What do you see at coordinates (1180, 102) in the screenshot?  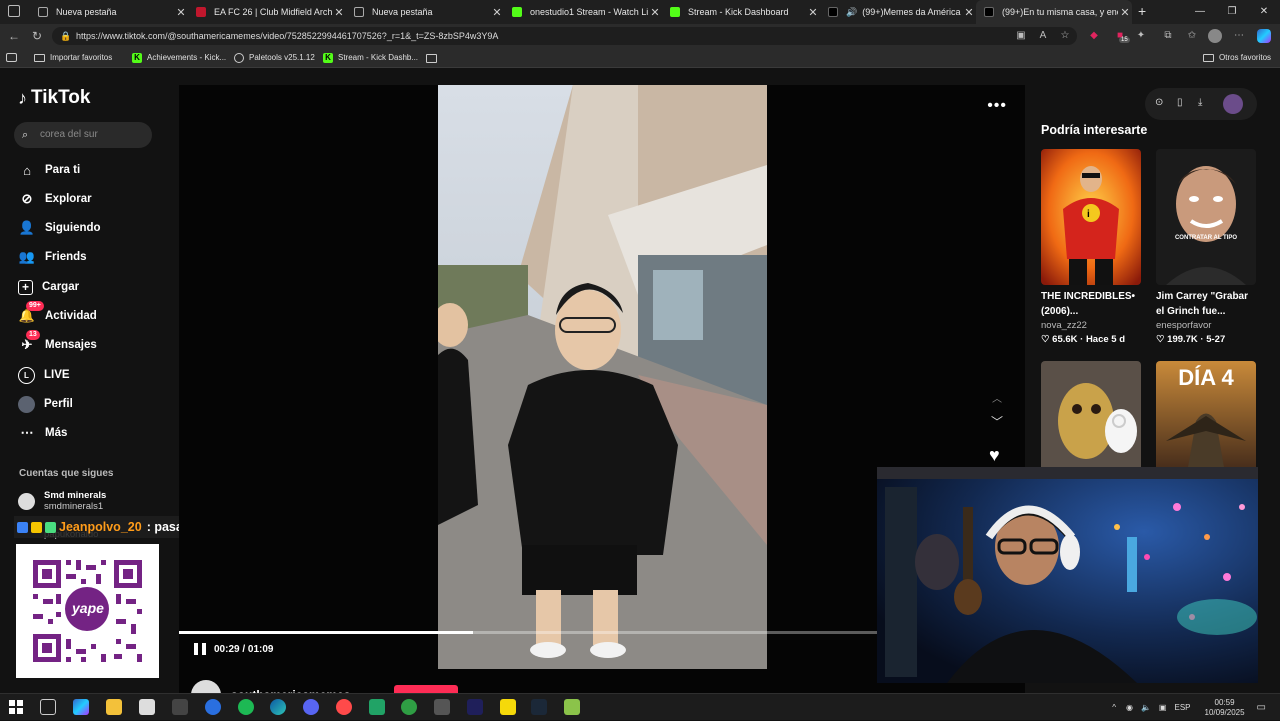 I see `device-icon: ▯` at bounding box center [1180, 102].